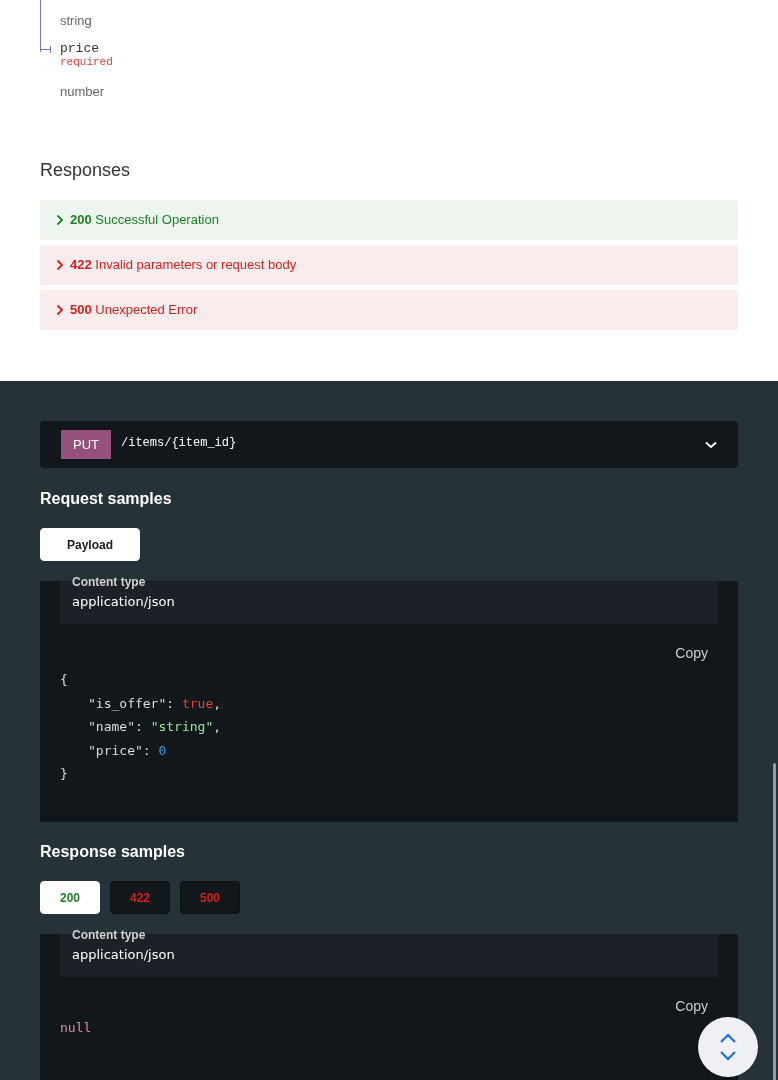 Image resolution: width=778 pixels, height=1080 pixels. Describe the element at coordinates (86, 170) in the screenshot. I see `responses-heading: Responses` at that location.